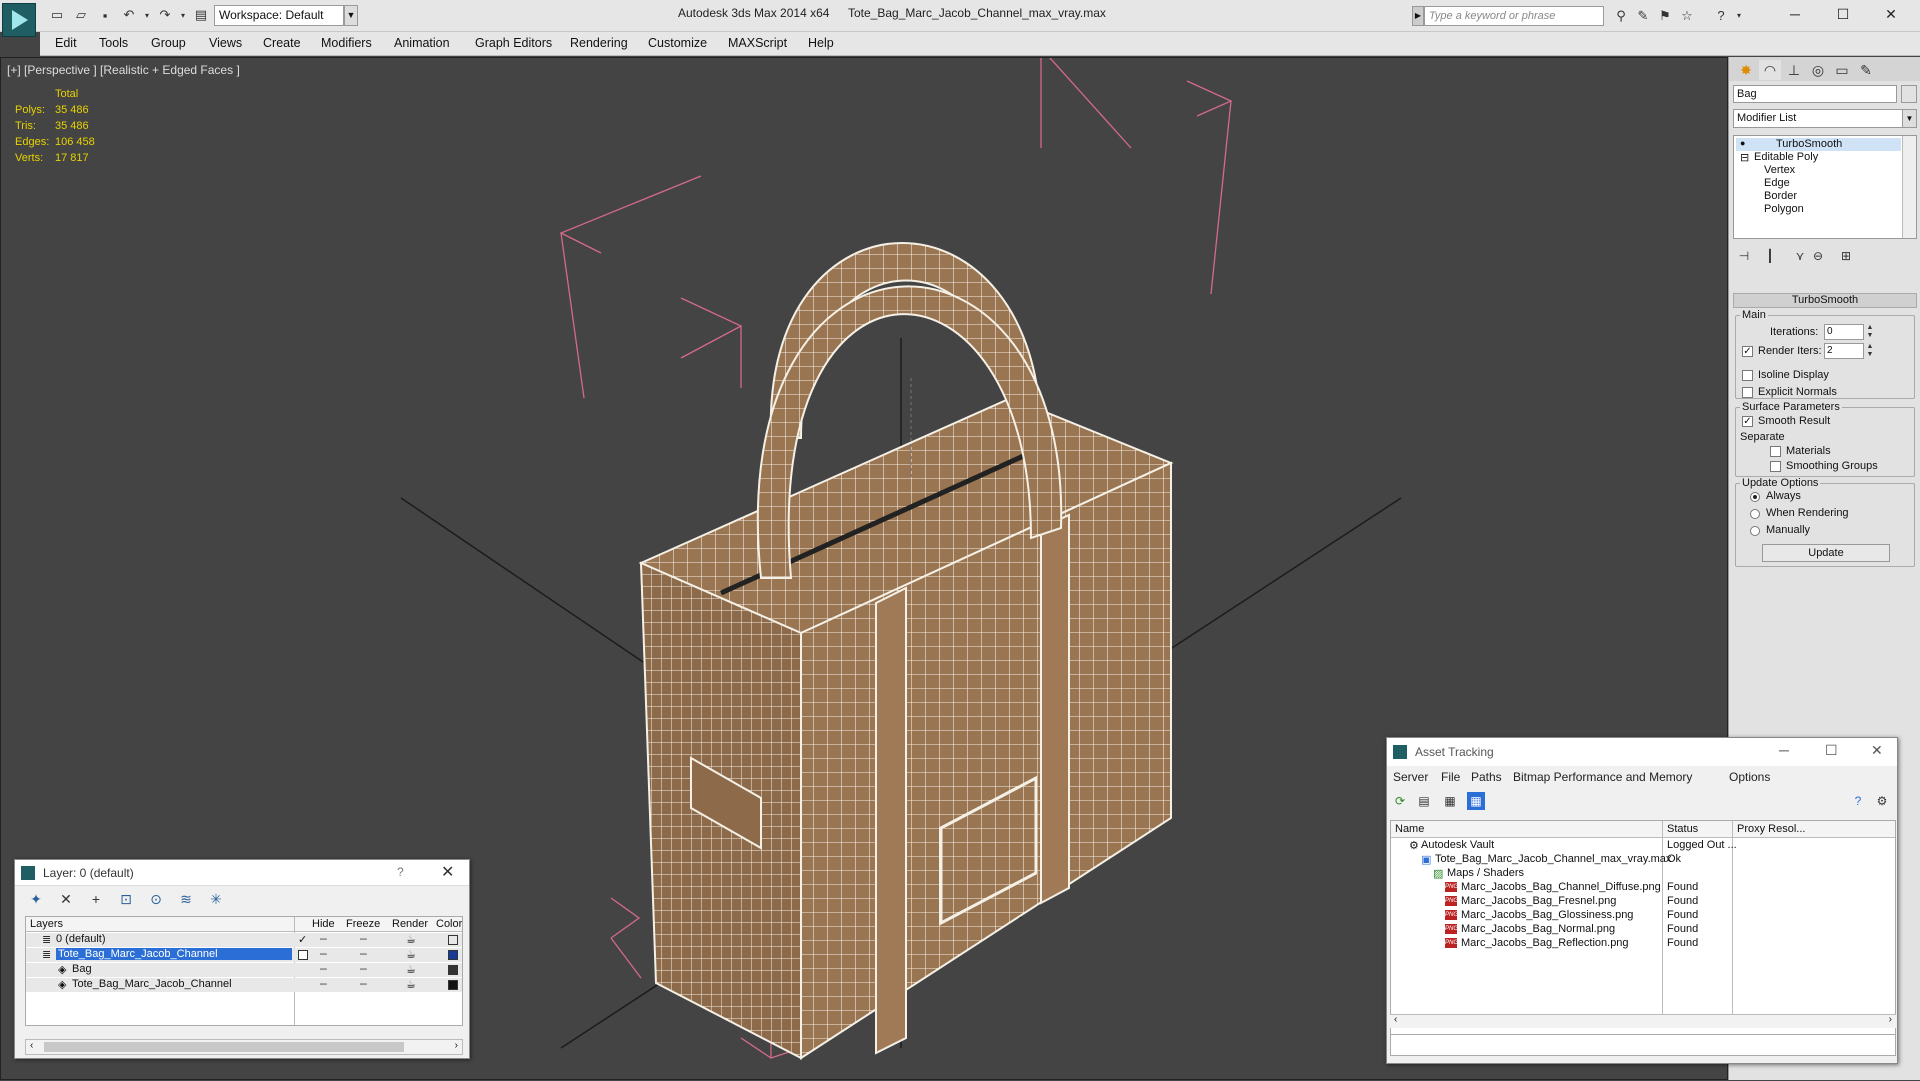  Describe the element at coordinates (1682, 829) in the screenshot. I see `col-status: Status` at that location.